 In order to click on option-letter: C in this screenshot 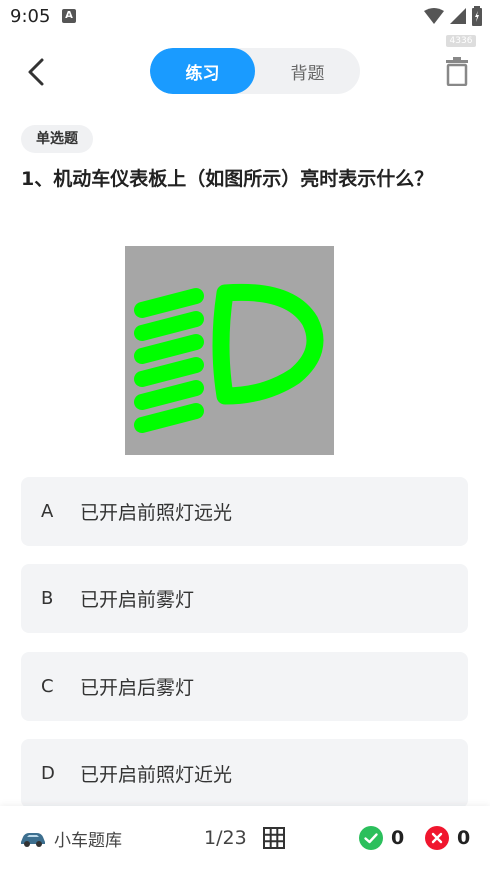, I will do `click(47, 686)`.